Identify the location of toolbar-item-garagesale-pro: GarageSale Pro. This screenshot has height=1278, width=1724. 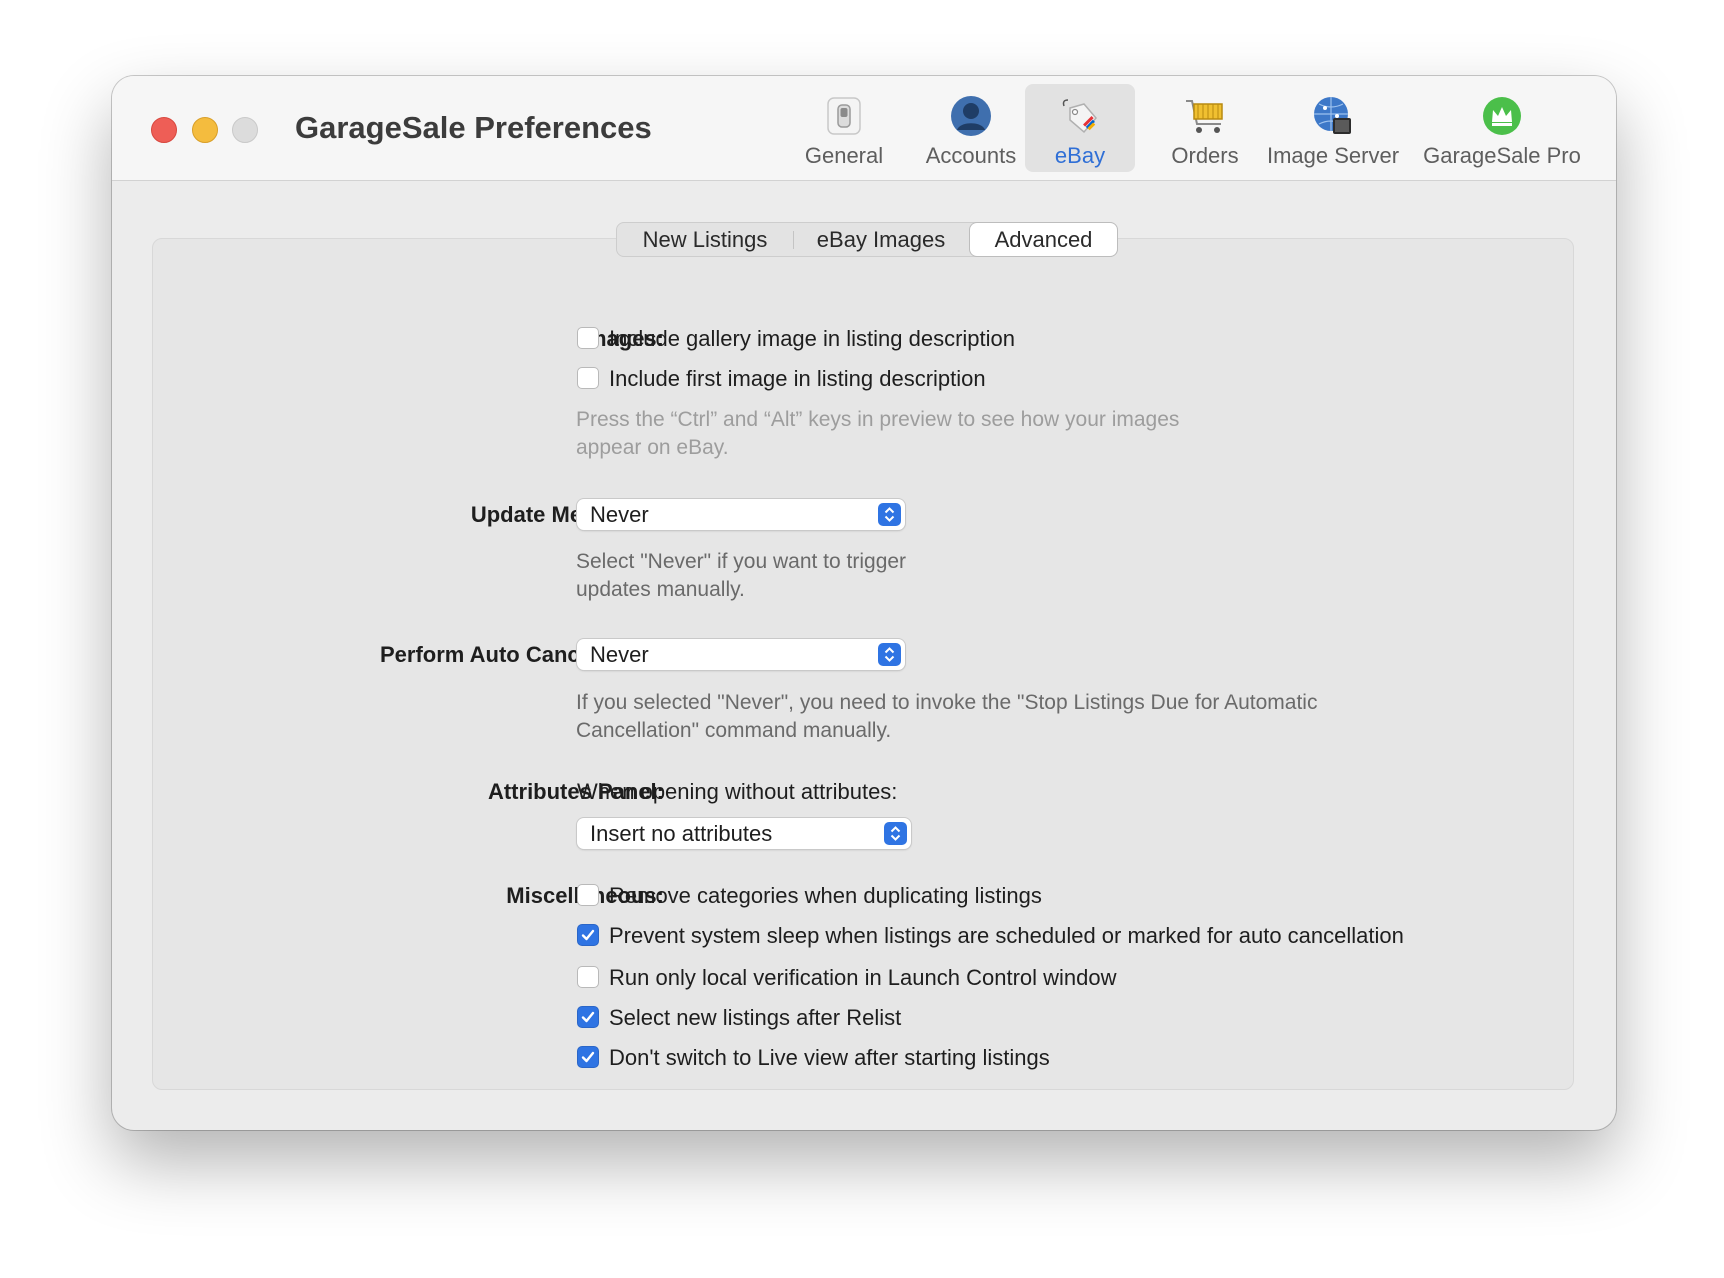
(1502, 128).